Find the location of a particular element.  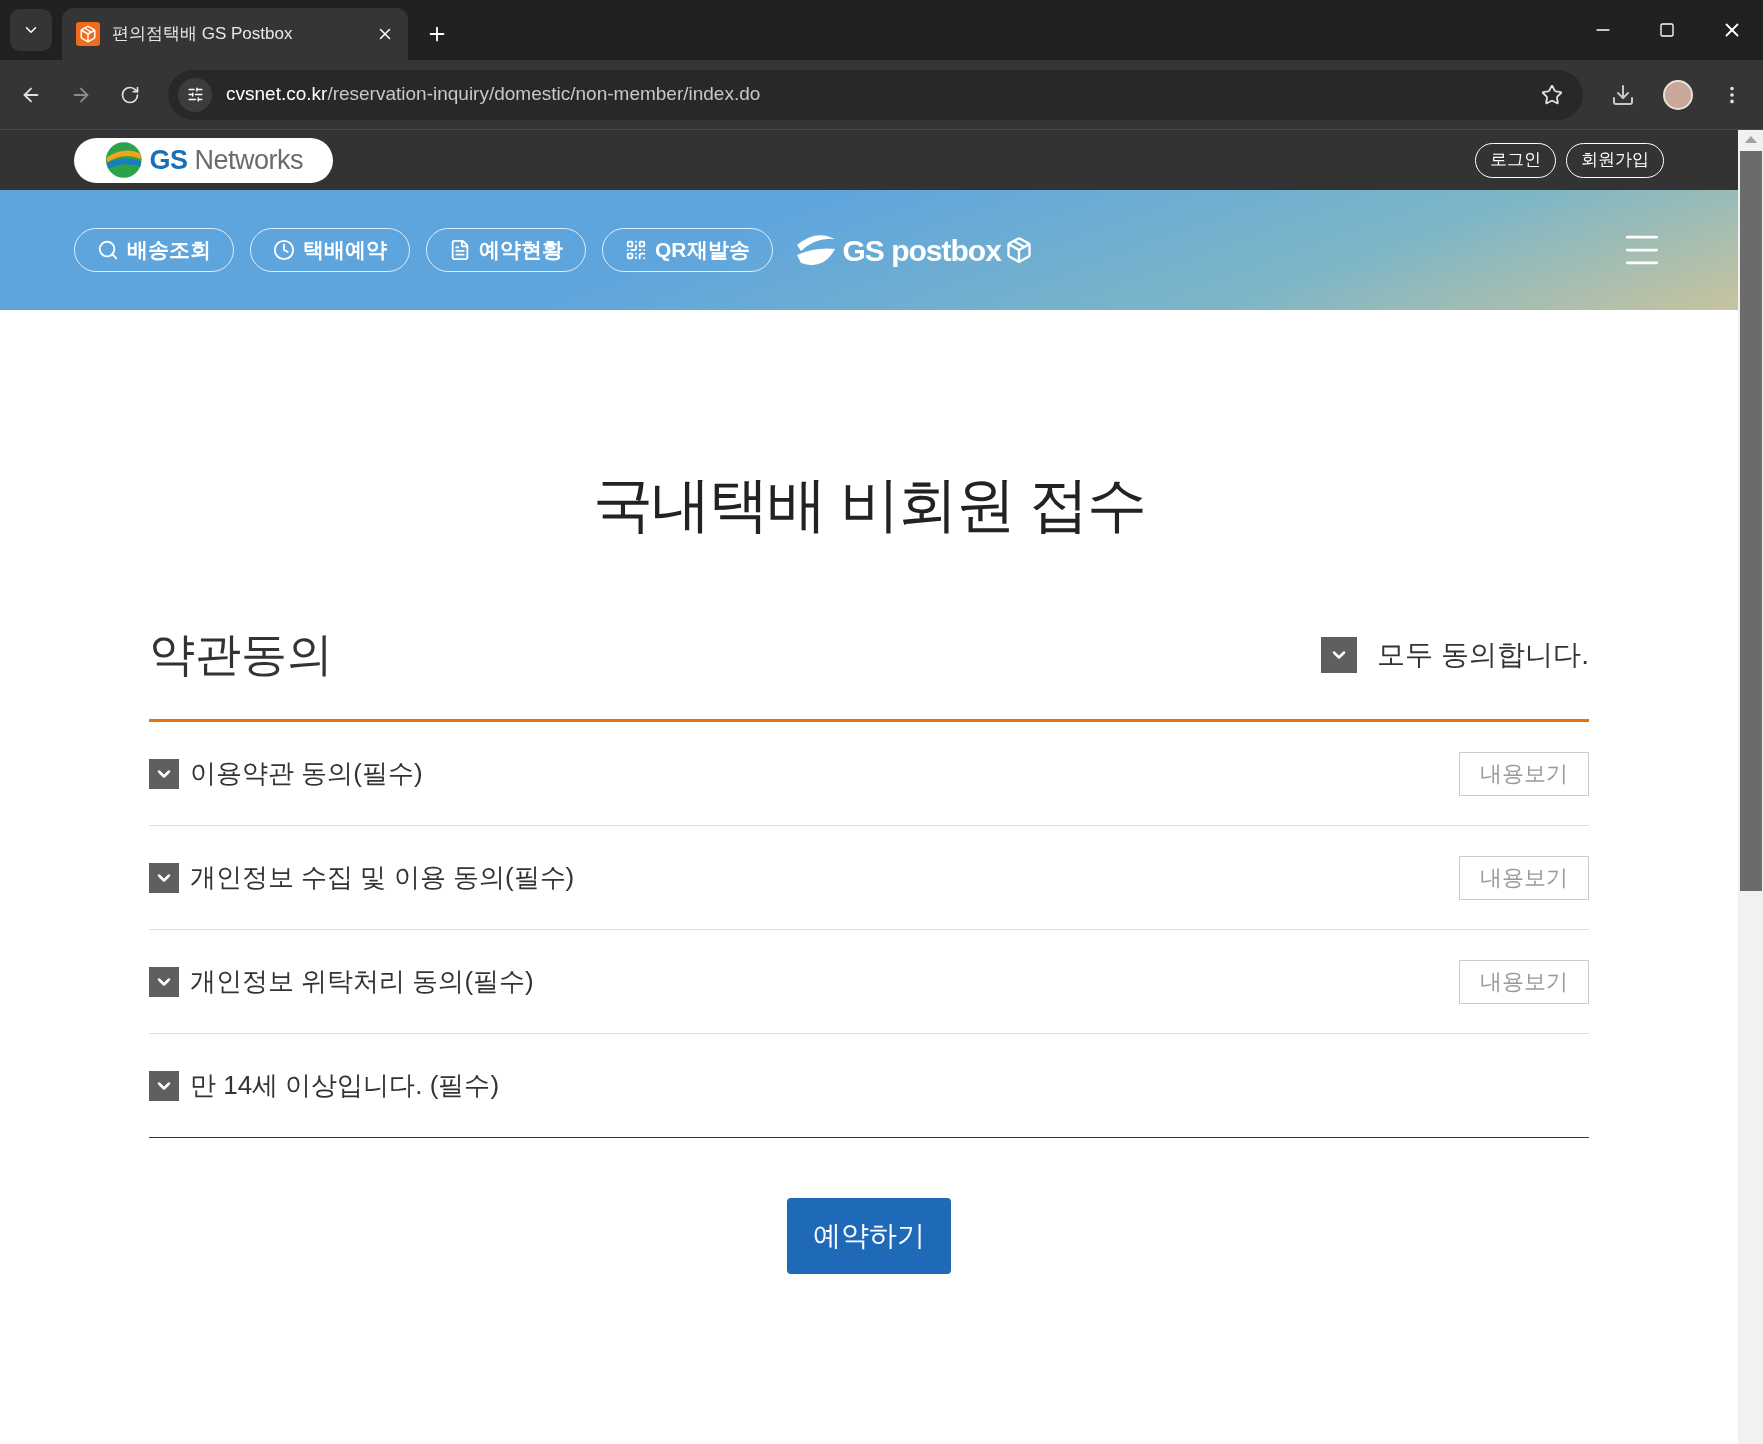

agree-all-label: 모두 동의합니다. is located at coordinates (1483, 654).